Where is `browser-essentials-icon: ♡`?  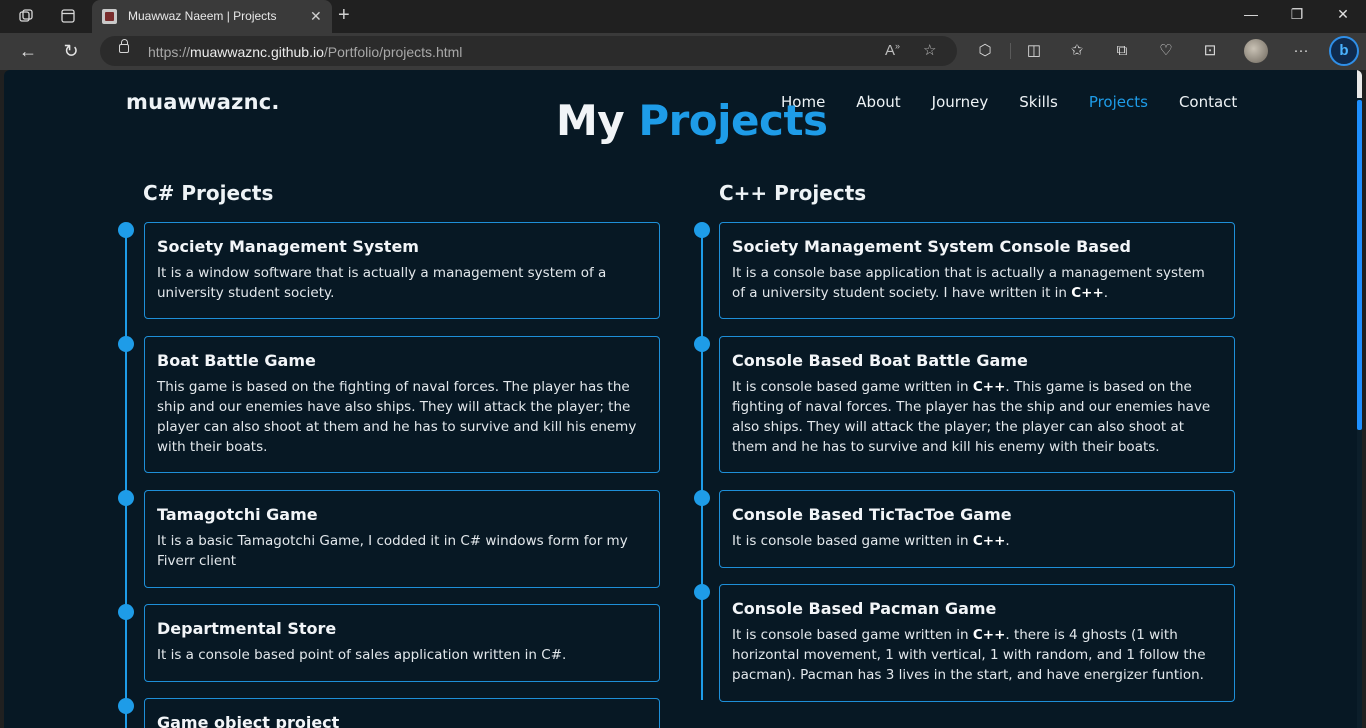
browser-essentials-icon: ♡ is located at coordinates (1166, 51).